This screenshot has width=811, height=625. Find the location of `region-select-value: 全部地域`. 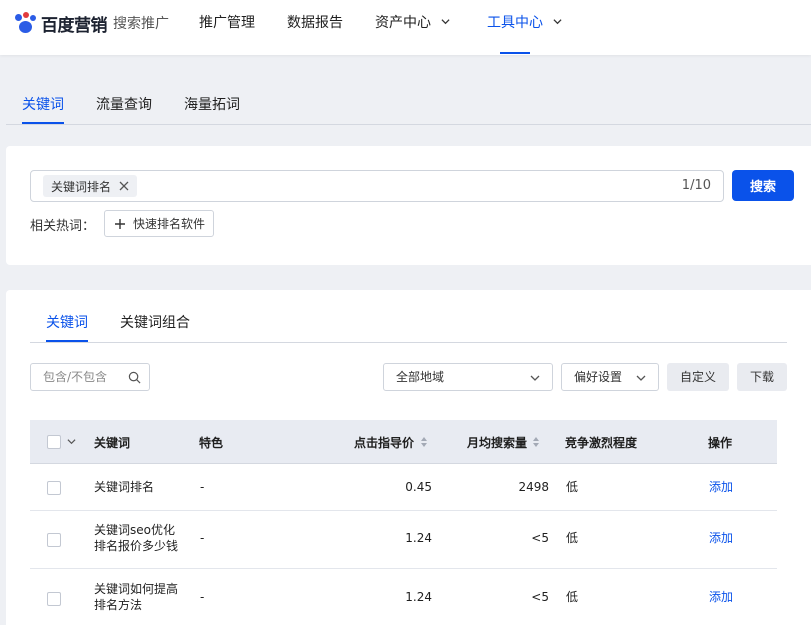

region-select-value: 全部地域 is located at coordinates (420, 377).